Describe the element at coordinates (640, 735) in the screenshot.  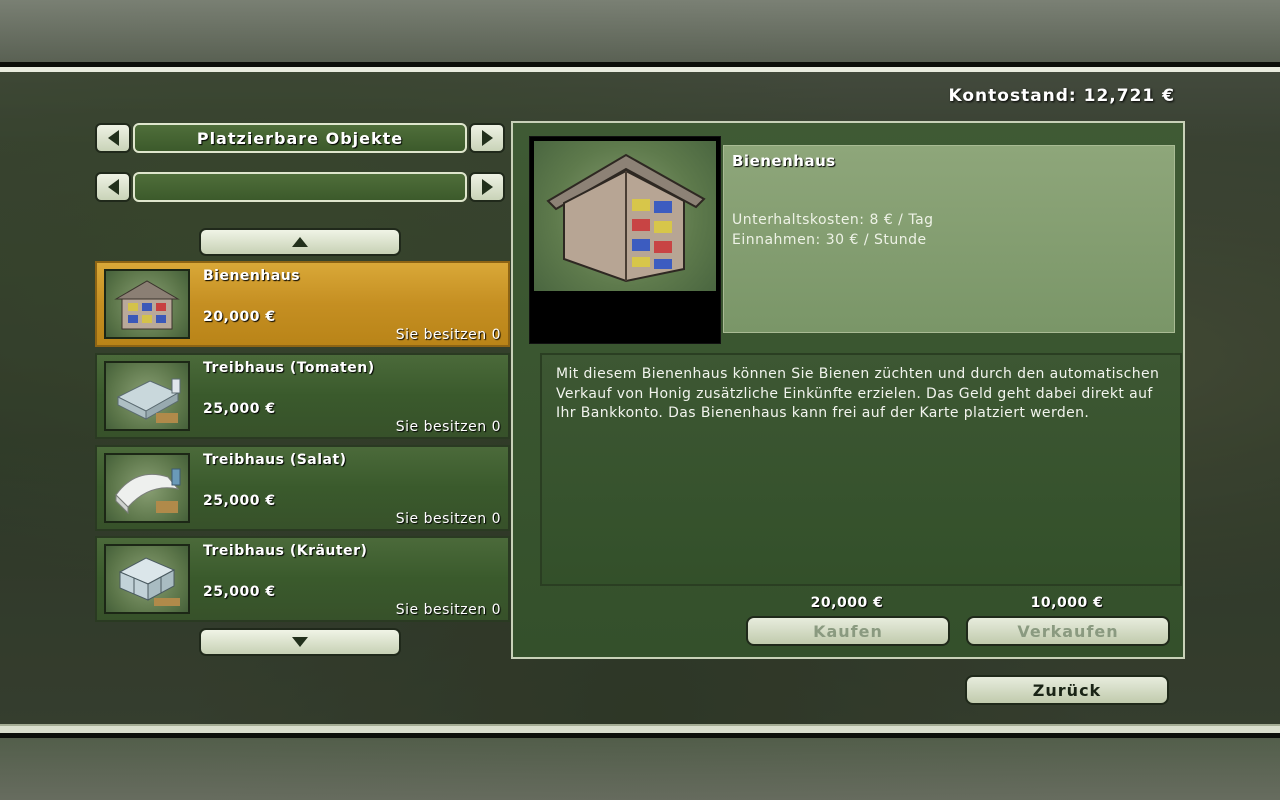
I see `bottom-rule-dark` at that location.